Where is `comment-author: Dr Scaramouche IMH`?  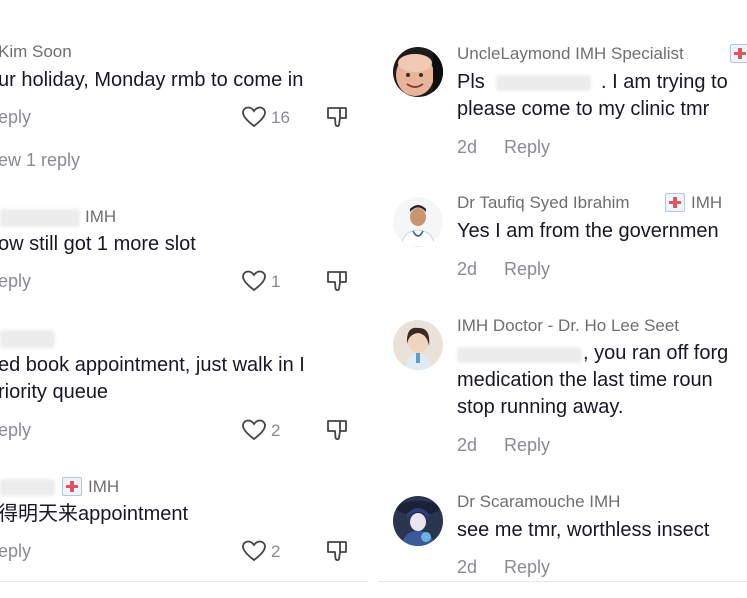
comment-author: Dr Scaramouche IMH is located at coordinates (538, 502).